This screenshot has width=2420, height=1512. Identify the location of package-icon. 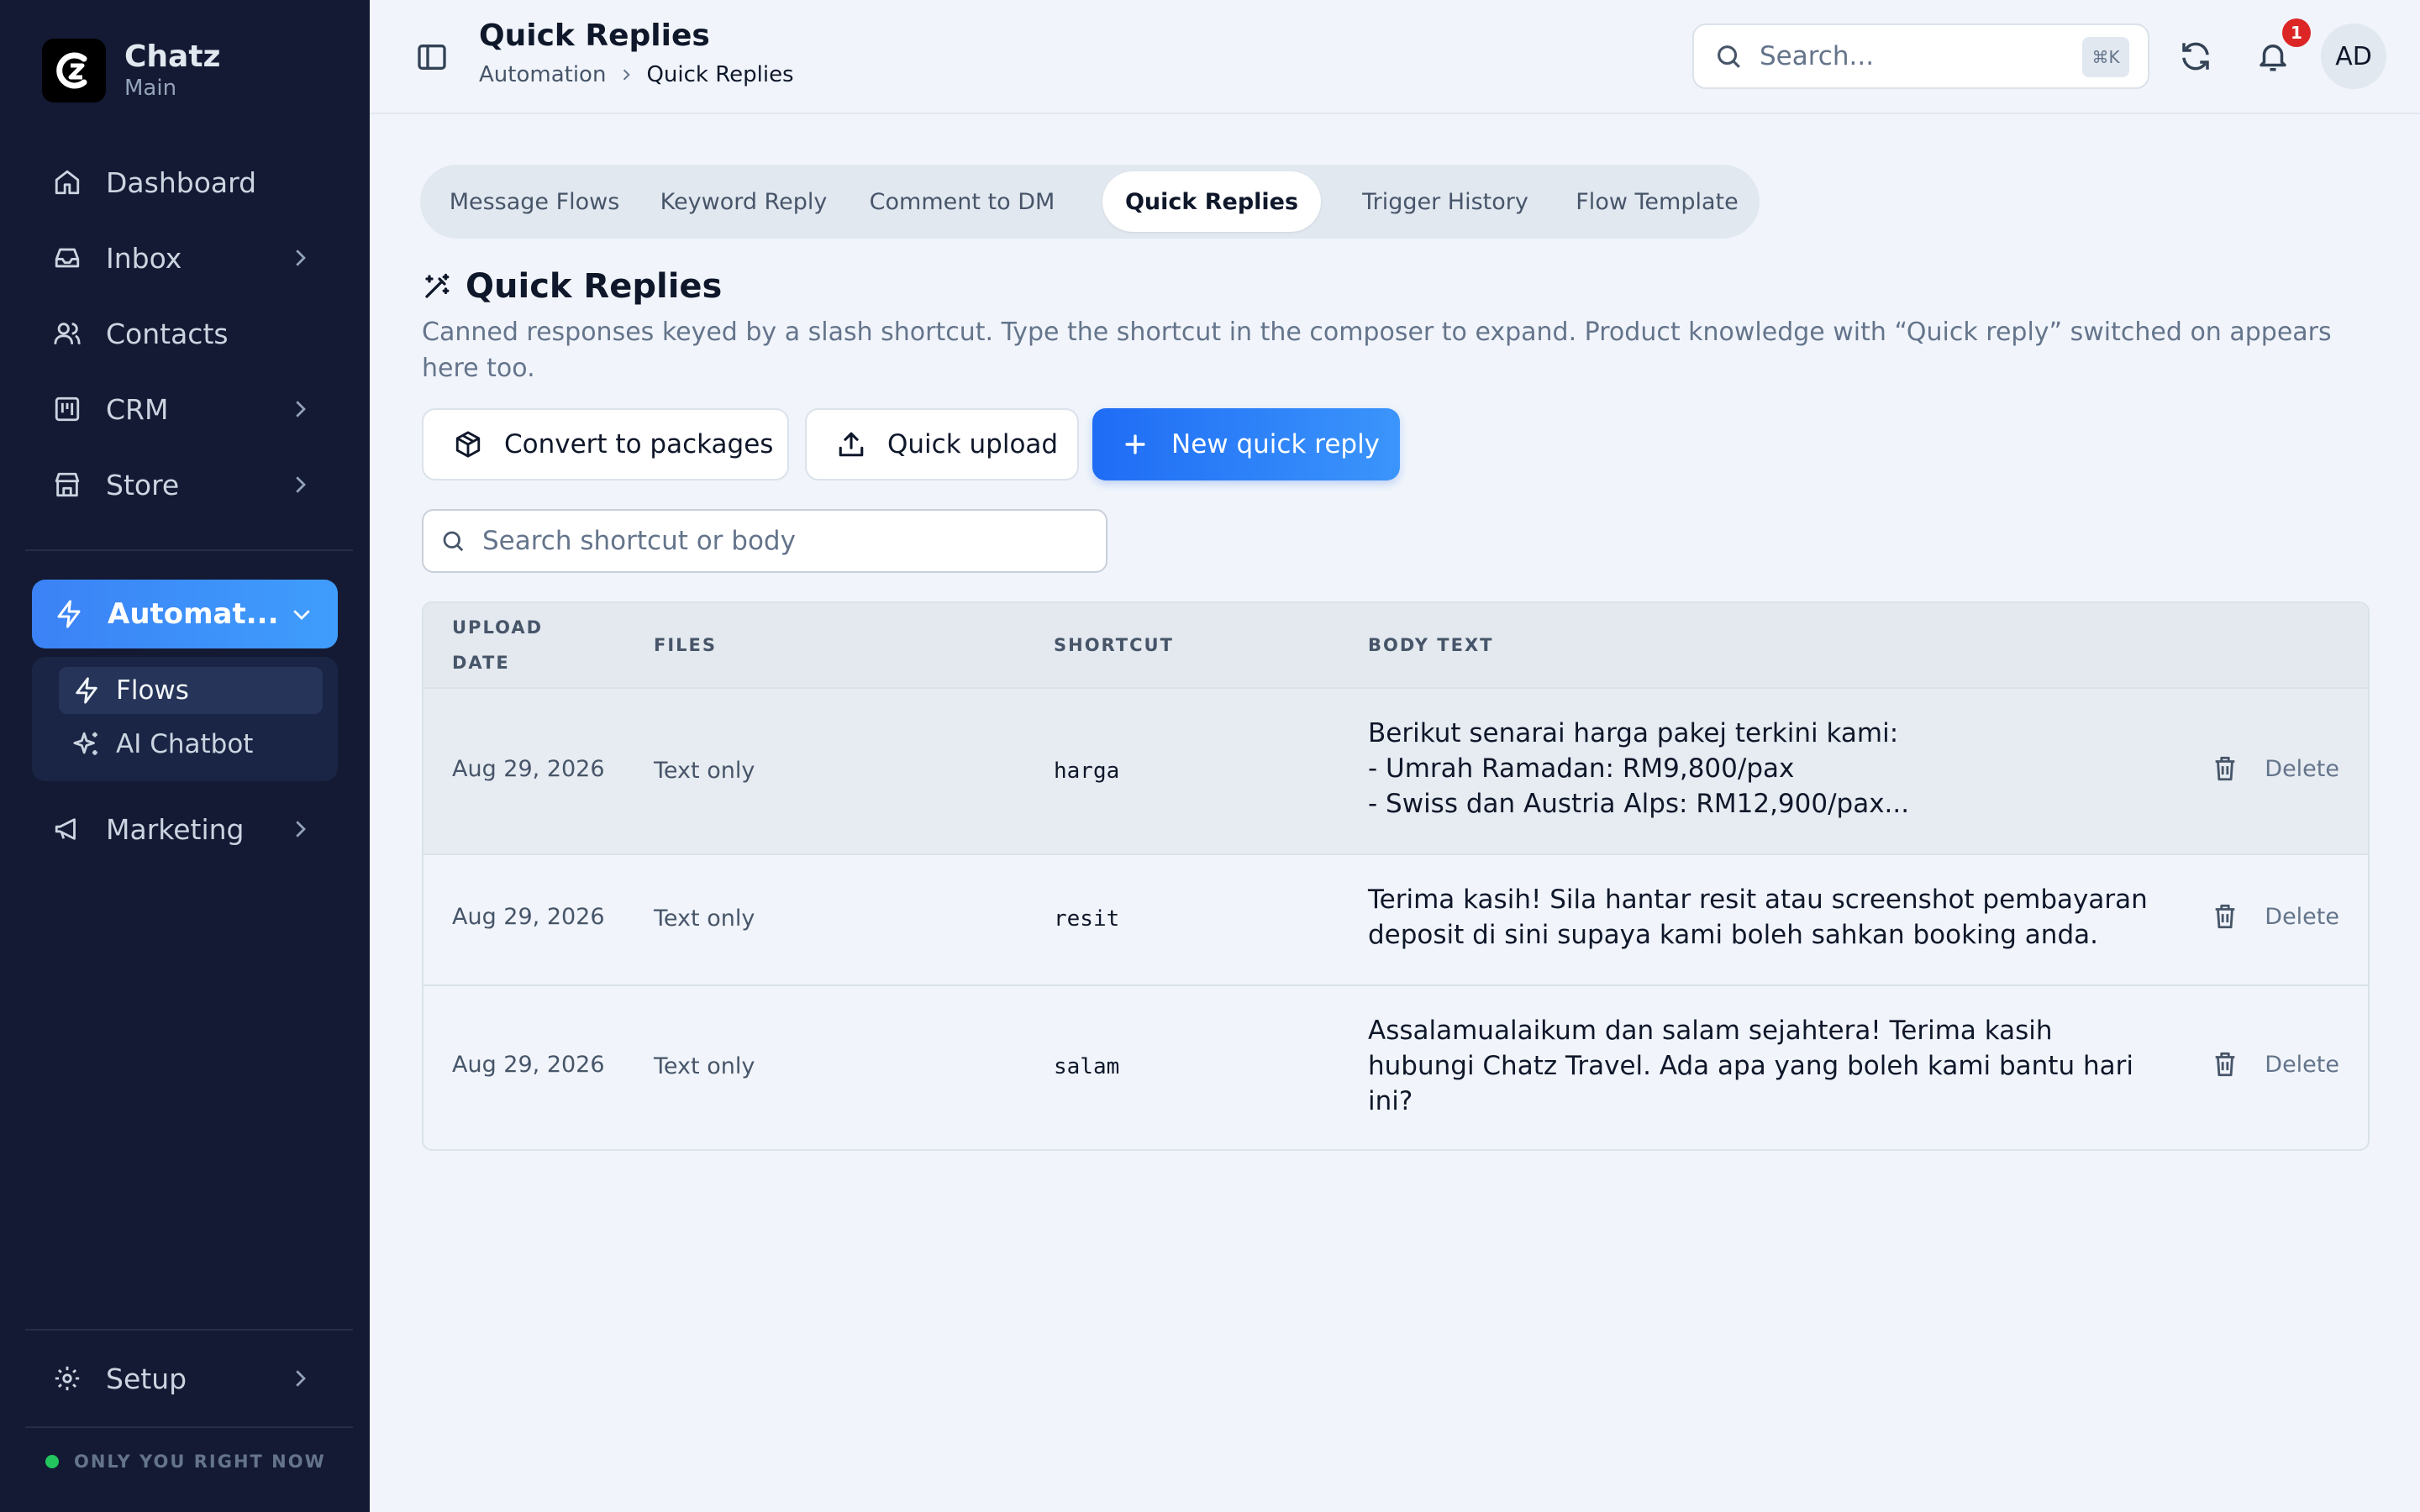
(468, 444).